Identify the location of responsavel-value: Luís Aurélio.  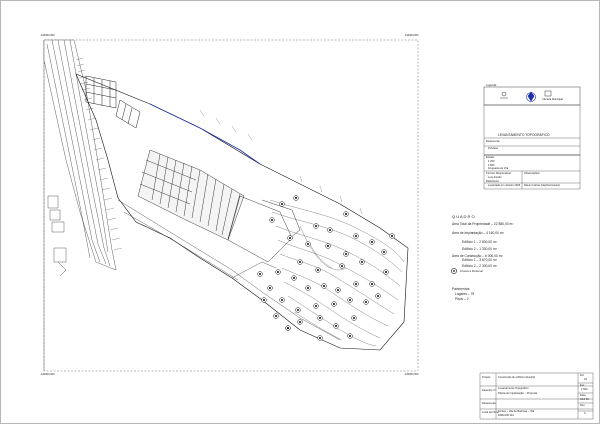
(495, 177).